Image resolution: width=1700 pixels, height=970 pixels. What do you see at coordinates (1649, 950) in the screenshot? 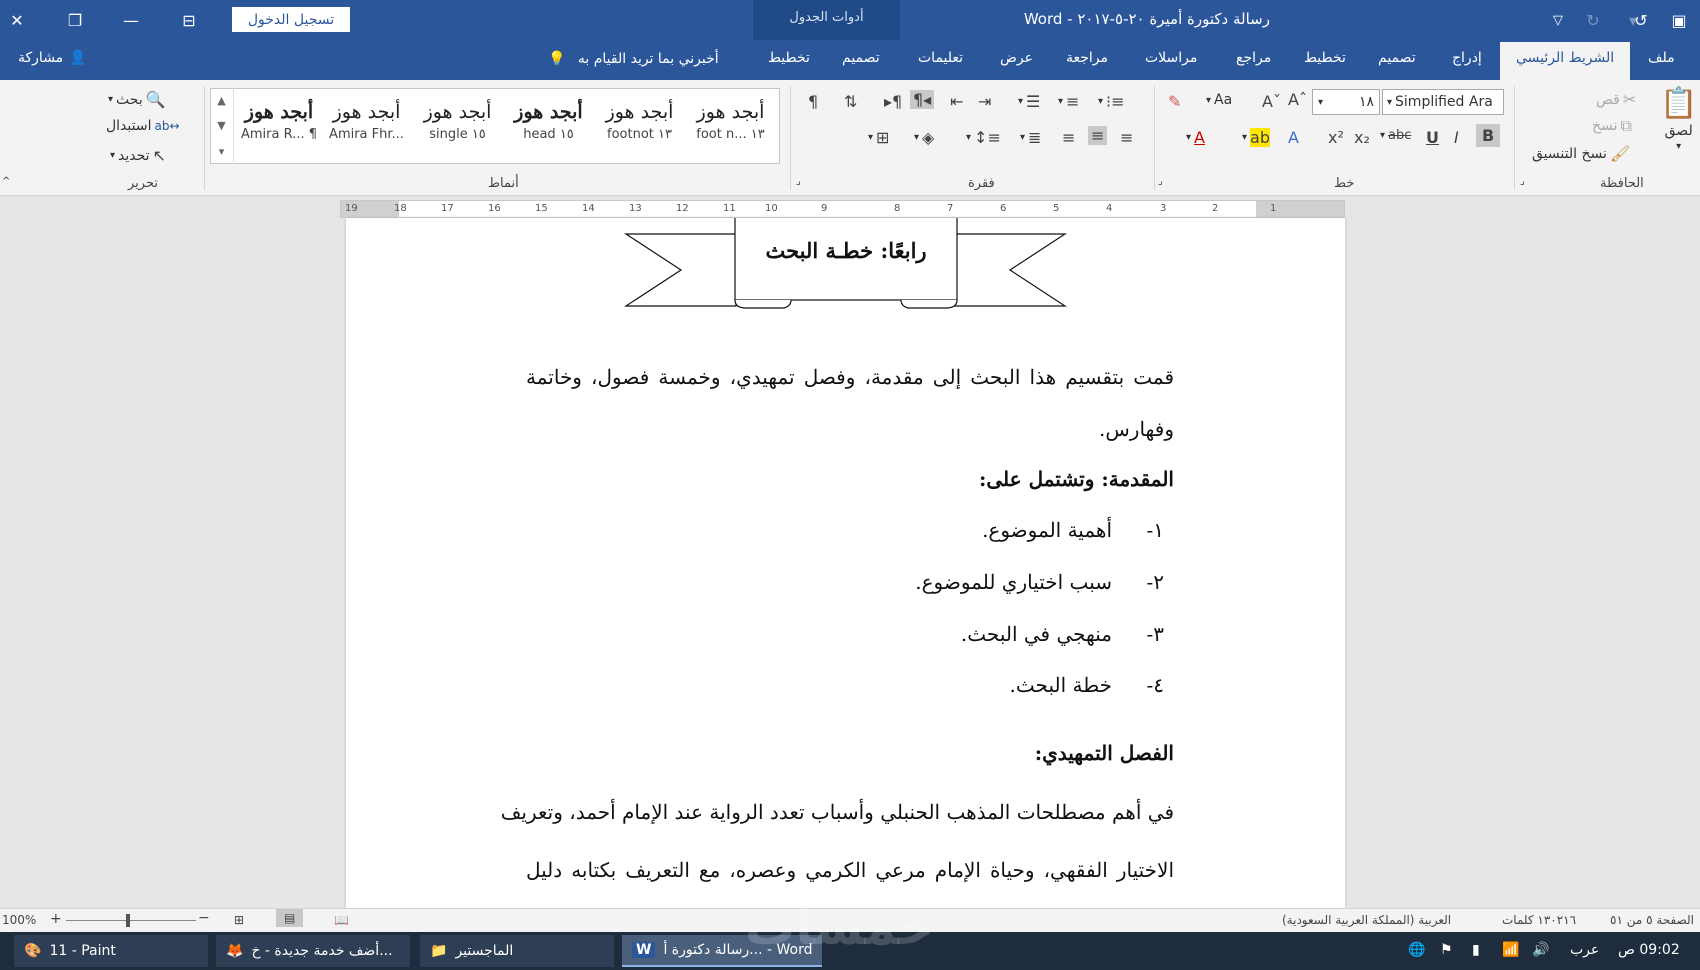
I see `clock: 09:02 ص` at bounding box center [1649, 950].